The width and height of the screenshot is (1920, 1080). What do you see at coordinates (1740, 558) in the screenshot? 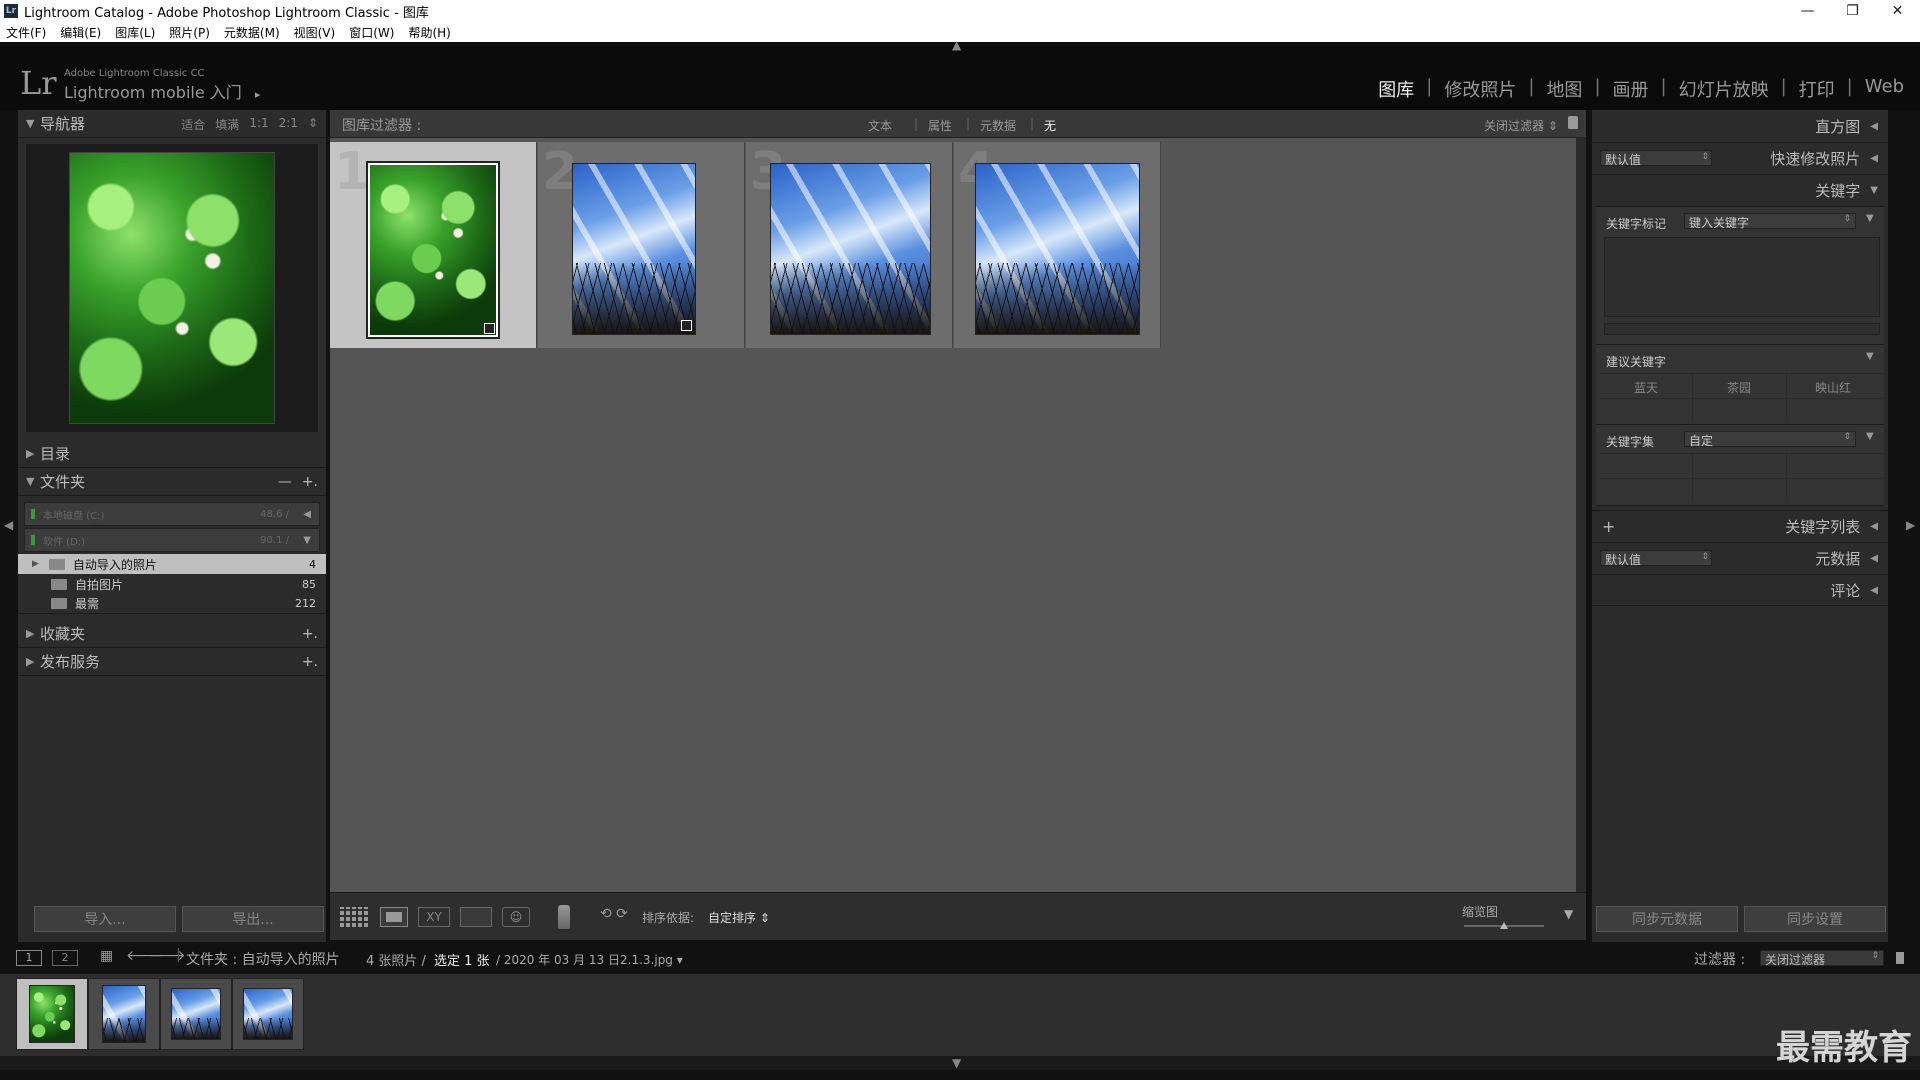
I see `metadata-header: 默认值 ⇕ 元数据 ◀` at bounding box center [1740, 558].